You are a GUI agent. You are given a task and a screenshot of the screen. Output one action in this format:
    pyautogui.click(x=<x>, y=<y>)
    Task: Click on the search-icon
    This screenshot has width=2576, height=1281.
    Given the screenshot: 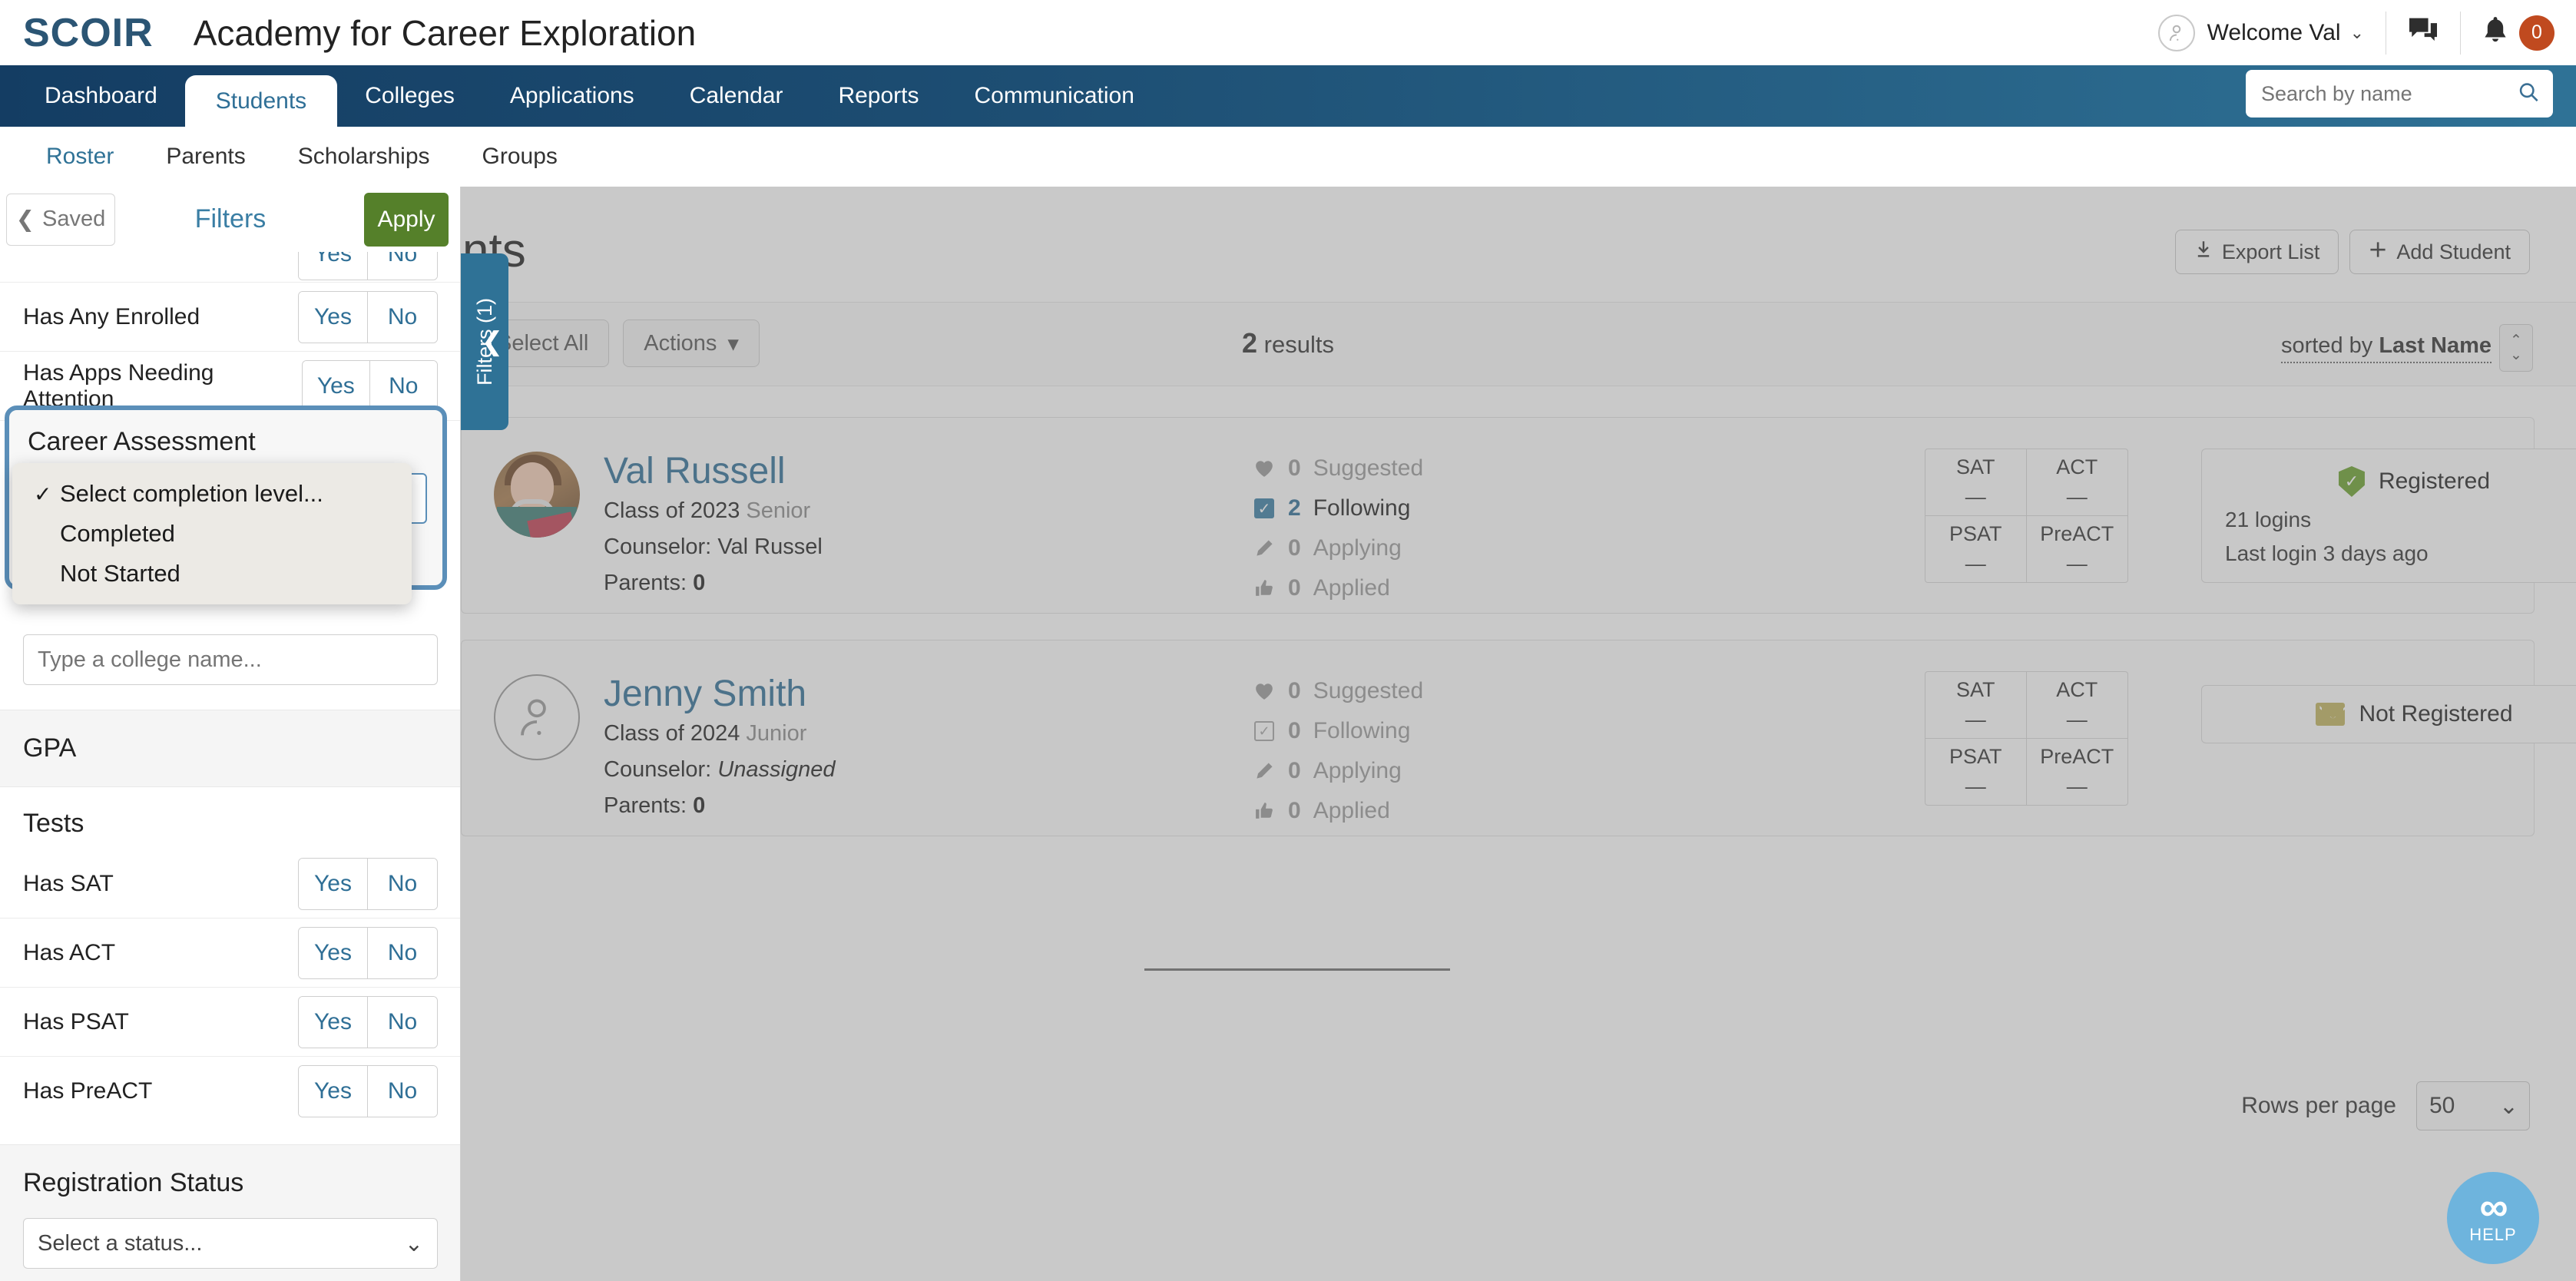 What is the action you would take?
    pyautogui.click(x=2528, y=94)
    